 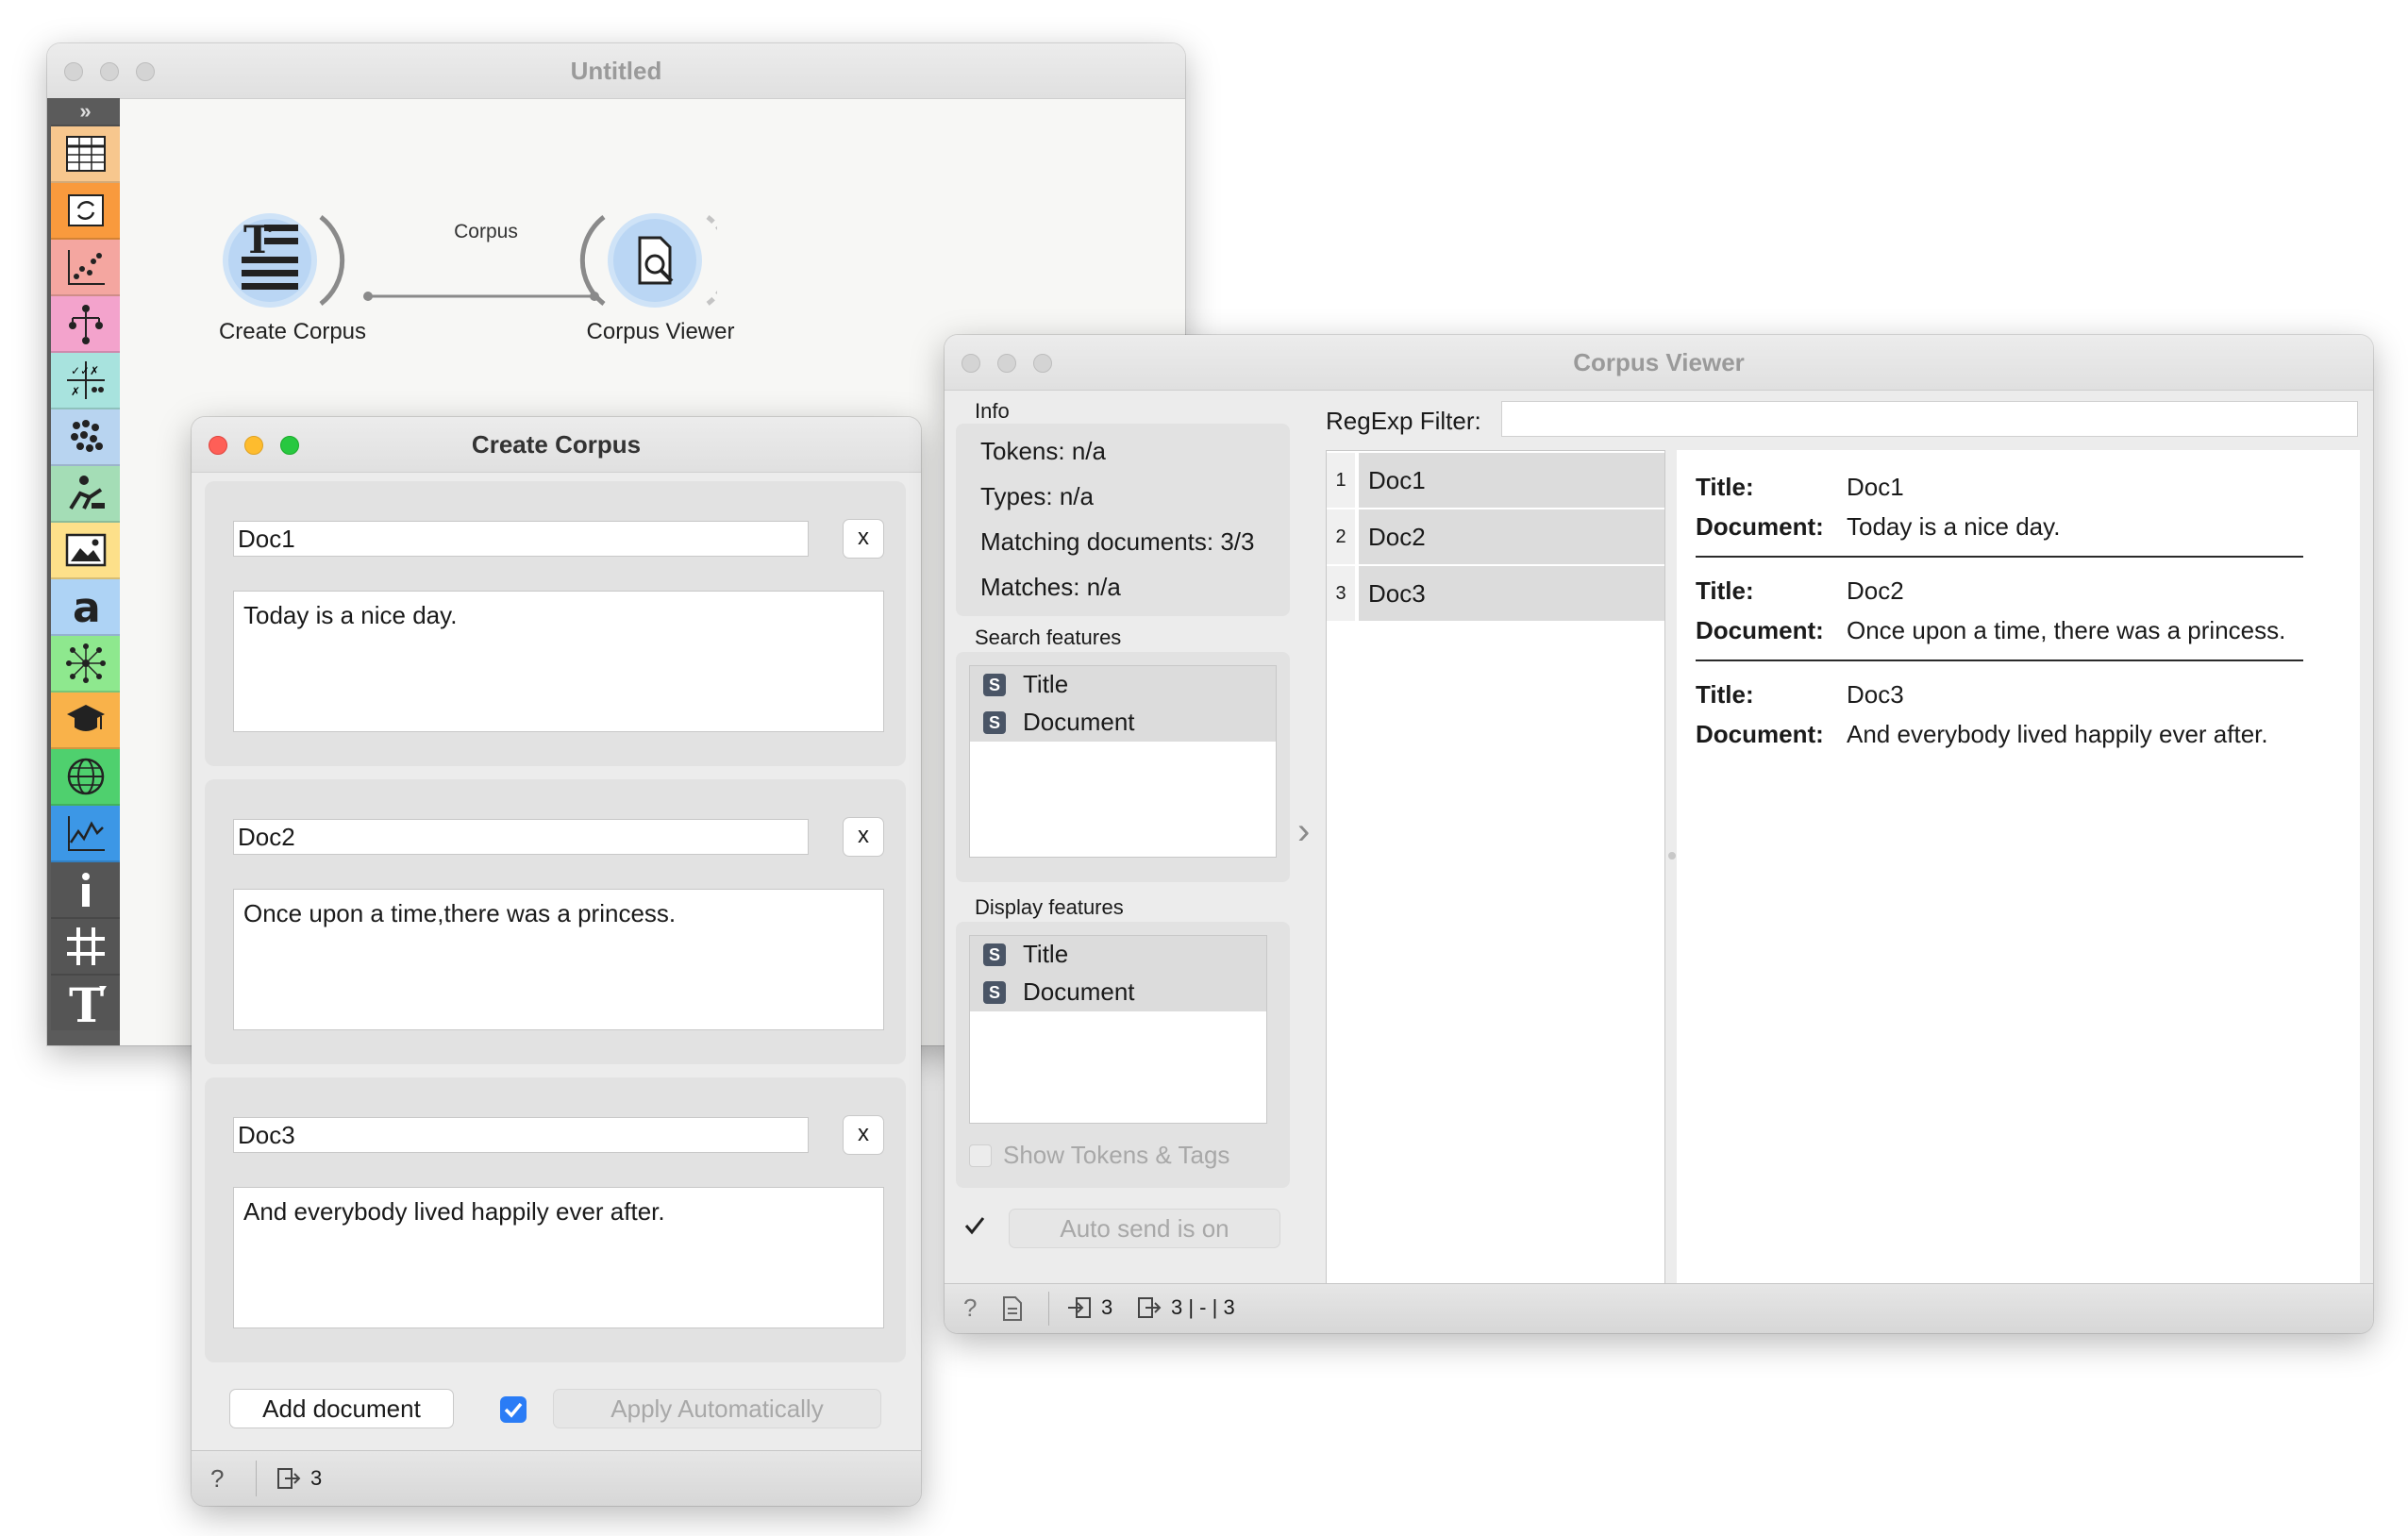 I want to click on input-count: 3, so click(x=1107, y=1307).